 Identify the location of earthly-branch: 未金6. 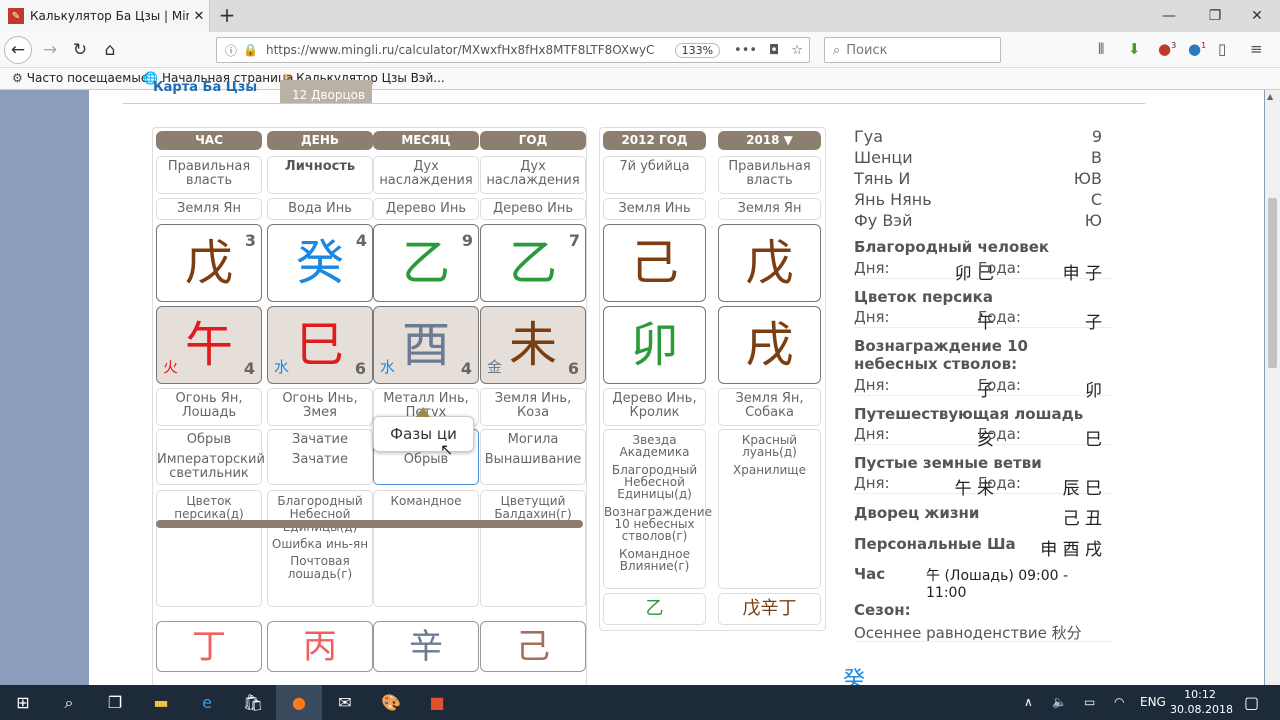
(533, 345).